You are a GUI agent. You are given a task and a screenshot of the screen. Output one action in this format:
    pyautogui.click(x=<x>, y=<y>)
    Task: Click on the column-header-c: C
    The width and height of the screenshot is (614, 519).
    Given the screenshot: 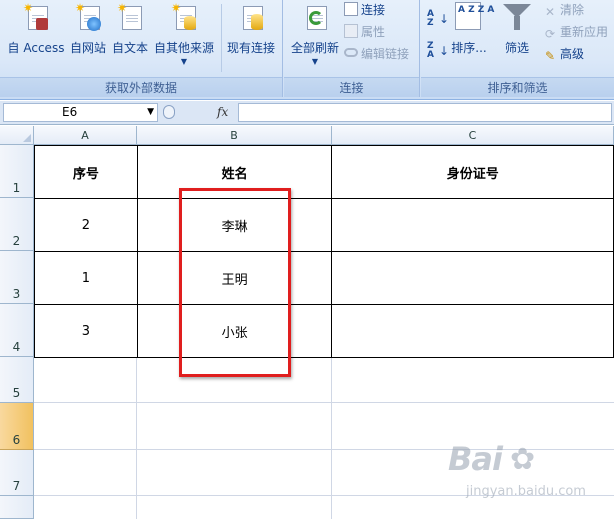 What is the action you would take?
    pyautogui.click(x=473, y=135)
    